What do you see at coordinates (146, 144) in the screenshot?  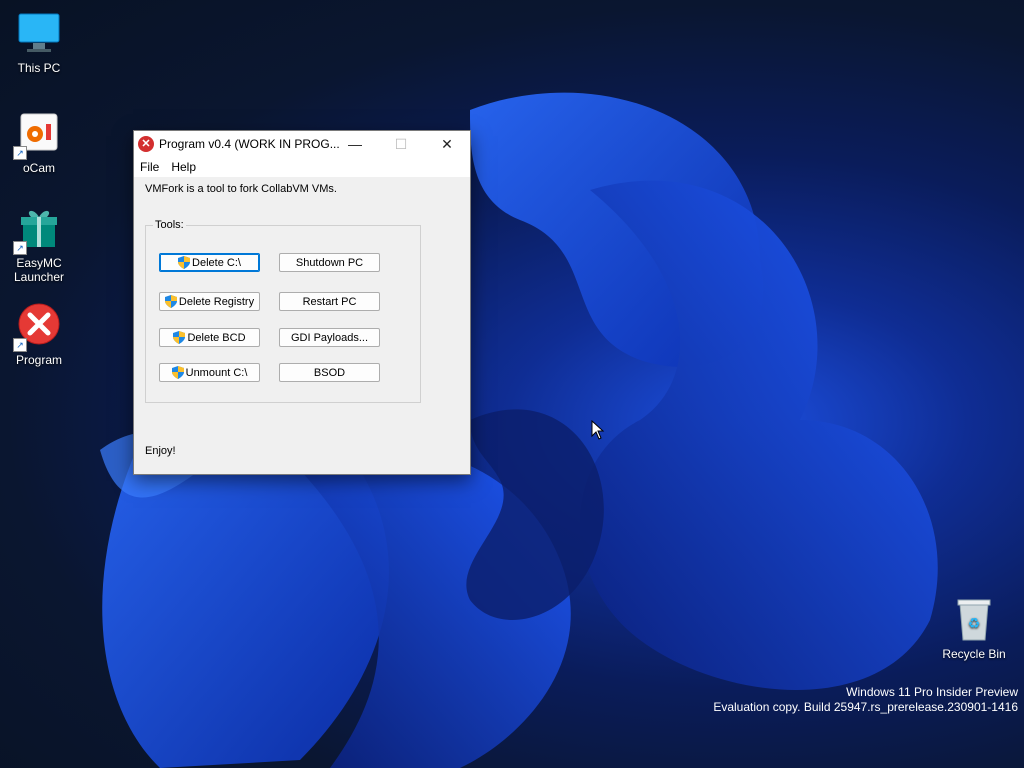 I see `error-icon: ✕` at bounding box center [146, 144].